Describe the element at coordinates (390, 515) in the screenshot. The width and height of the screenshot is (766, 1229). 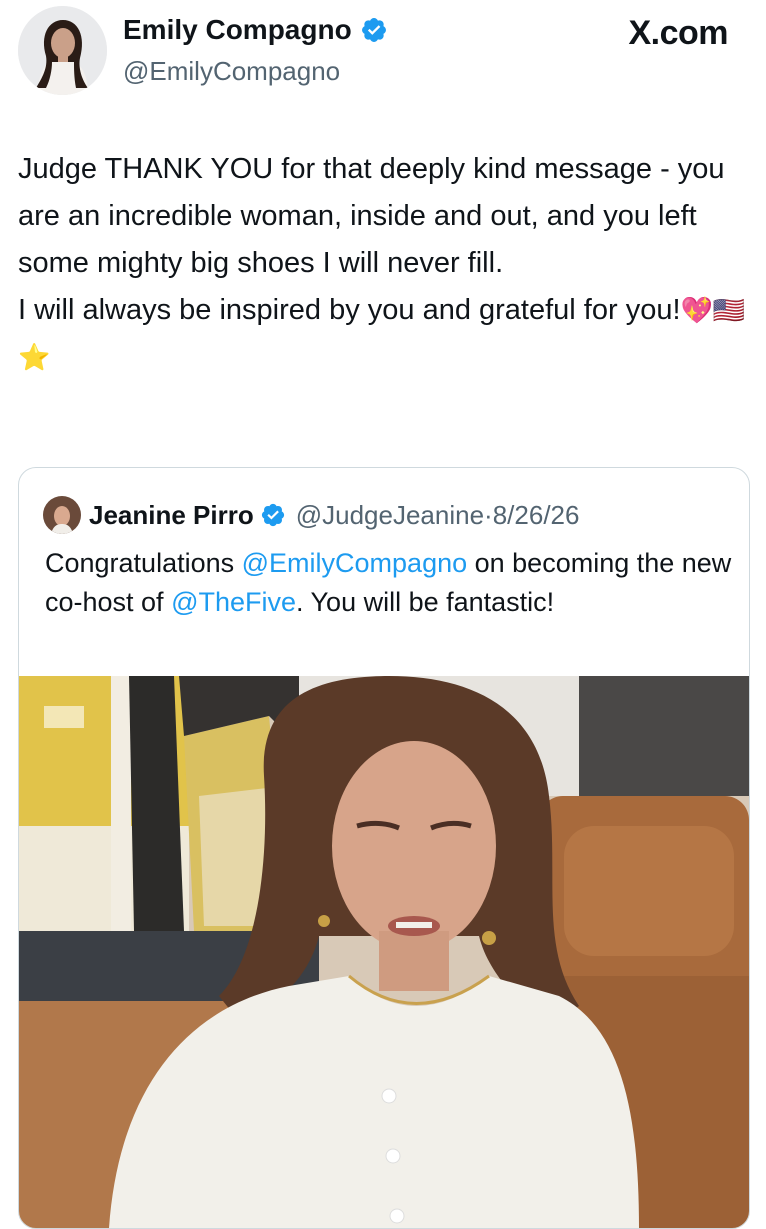
I see `quoted-author-handle: @JudgeJeanine` at that location.